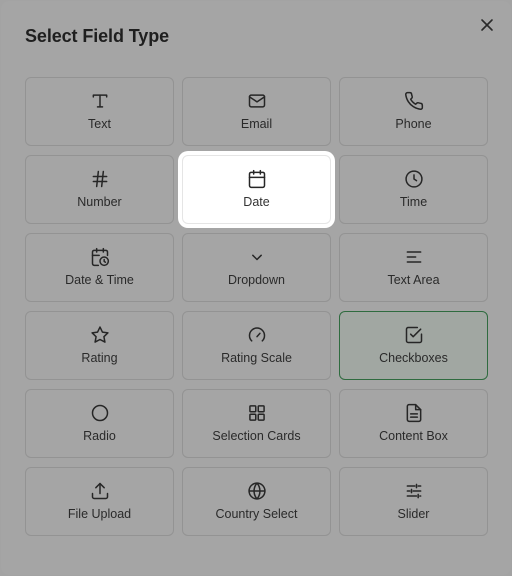  I want to click on upload-icon, so click(100, 491).